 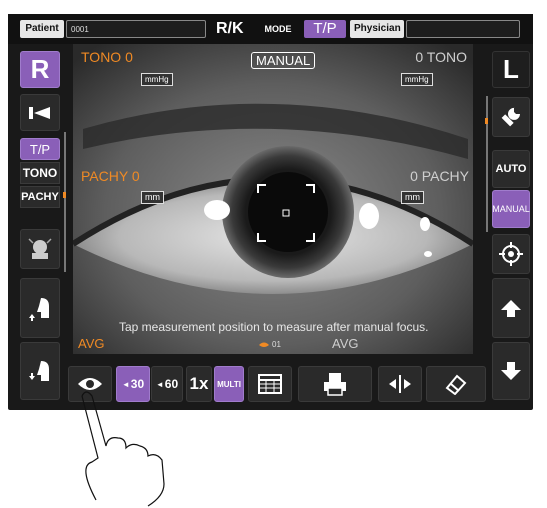 I want to click on alignment-button, so click(x=511, y=254).